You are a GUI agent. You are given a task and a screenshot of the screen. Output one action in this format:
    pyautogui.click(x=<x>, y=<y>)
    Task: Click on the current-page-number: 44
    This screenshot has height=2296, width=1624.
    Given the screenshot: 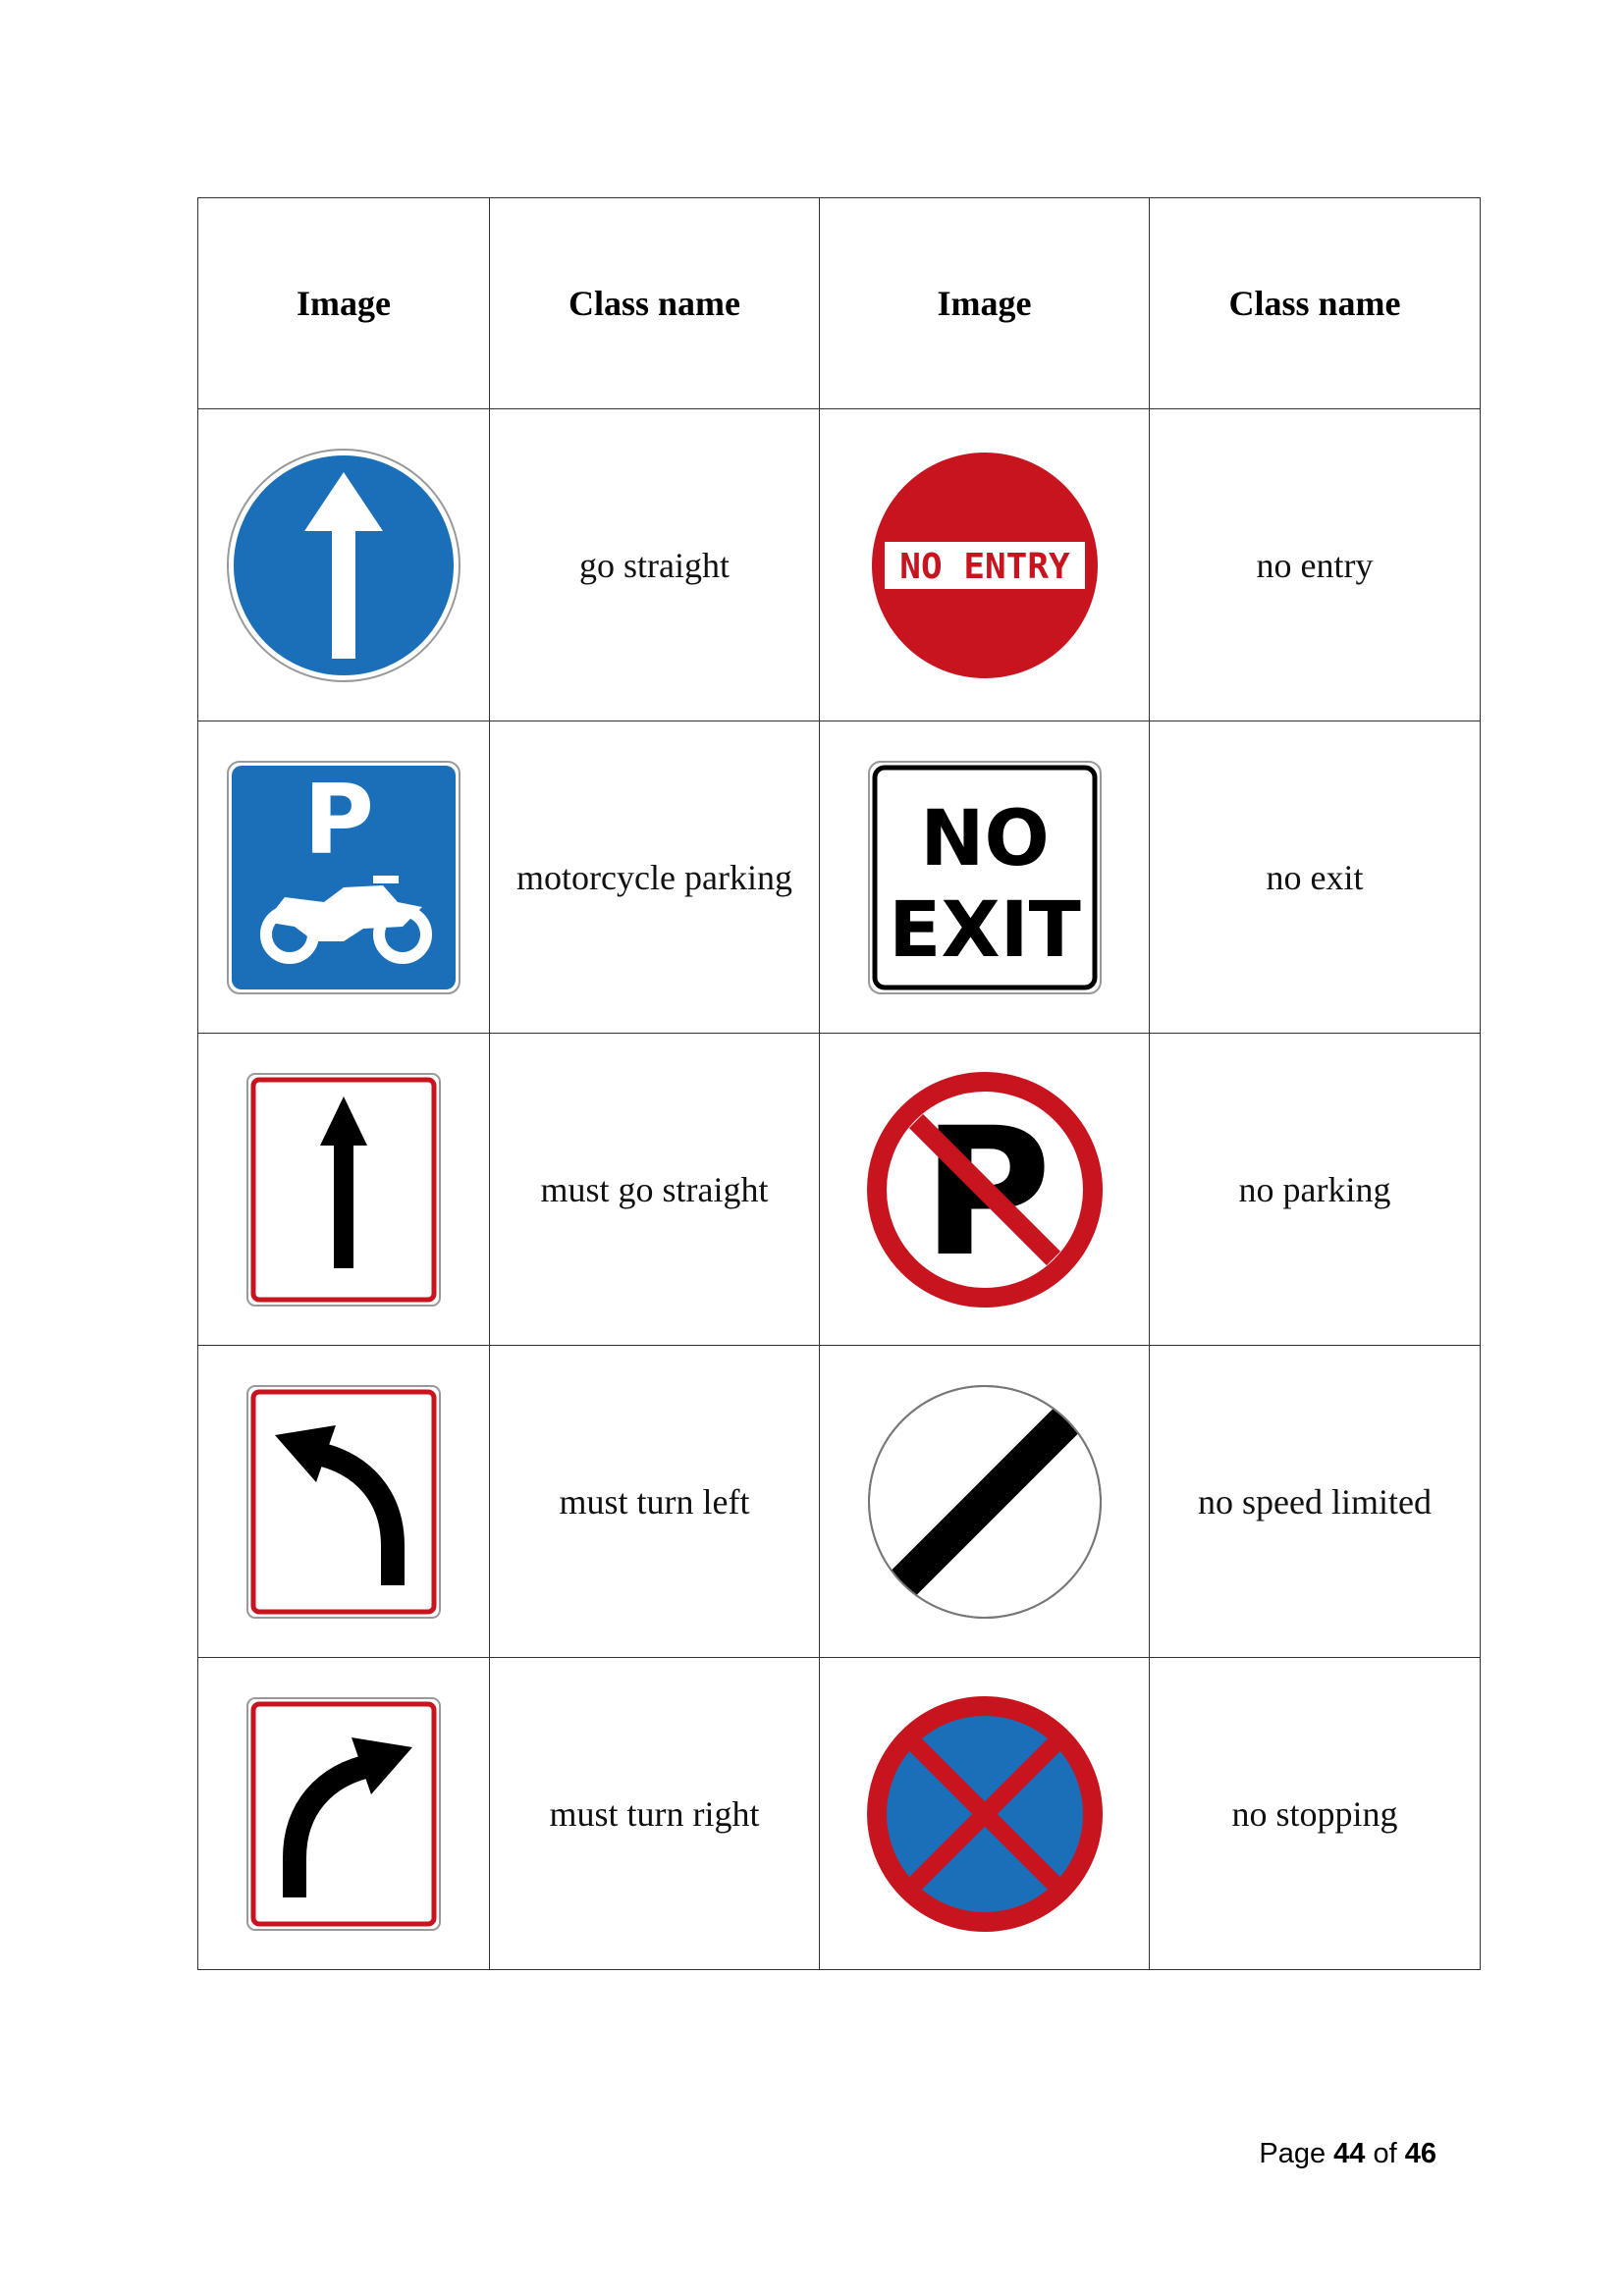 What is the action you would take?
    pyautogui.click(x=1349, y=2153)
    